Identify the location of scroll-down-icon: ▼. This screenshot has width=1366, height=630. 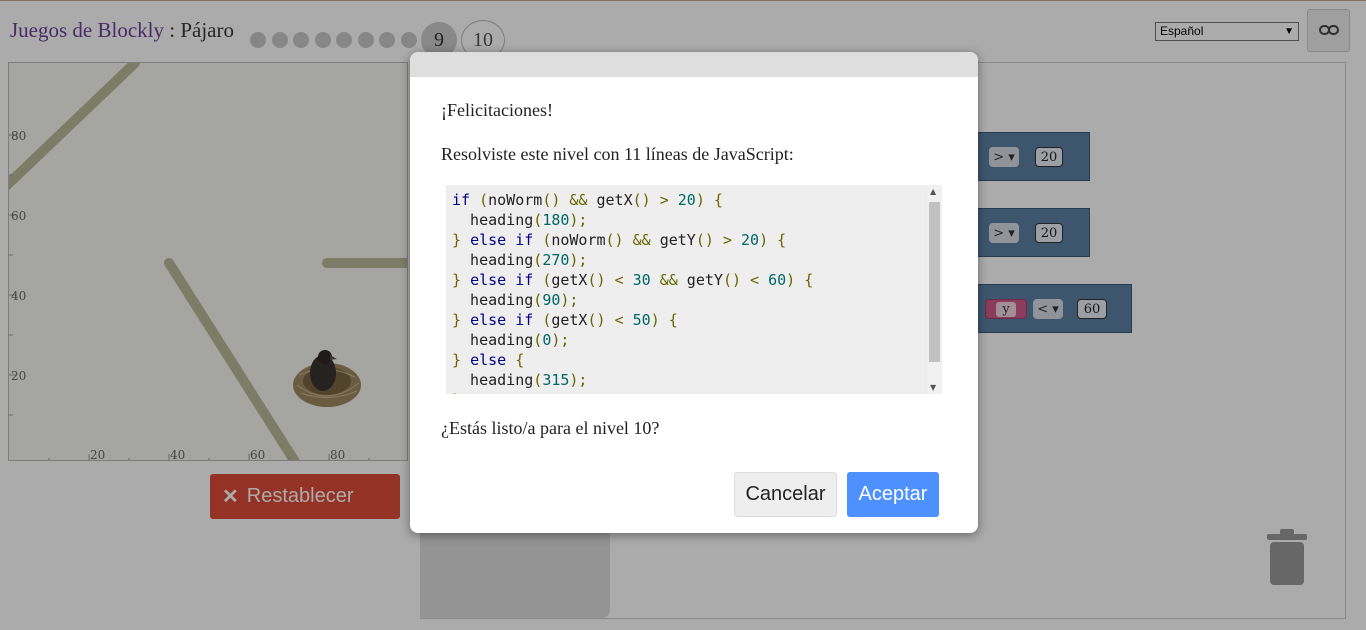
(933, 387).